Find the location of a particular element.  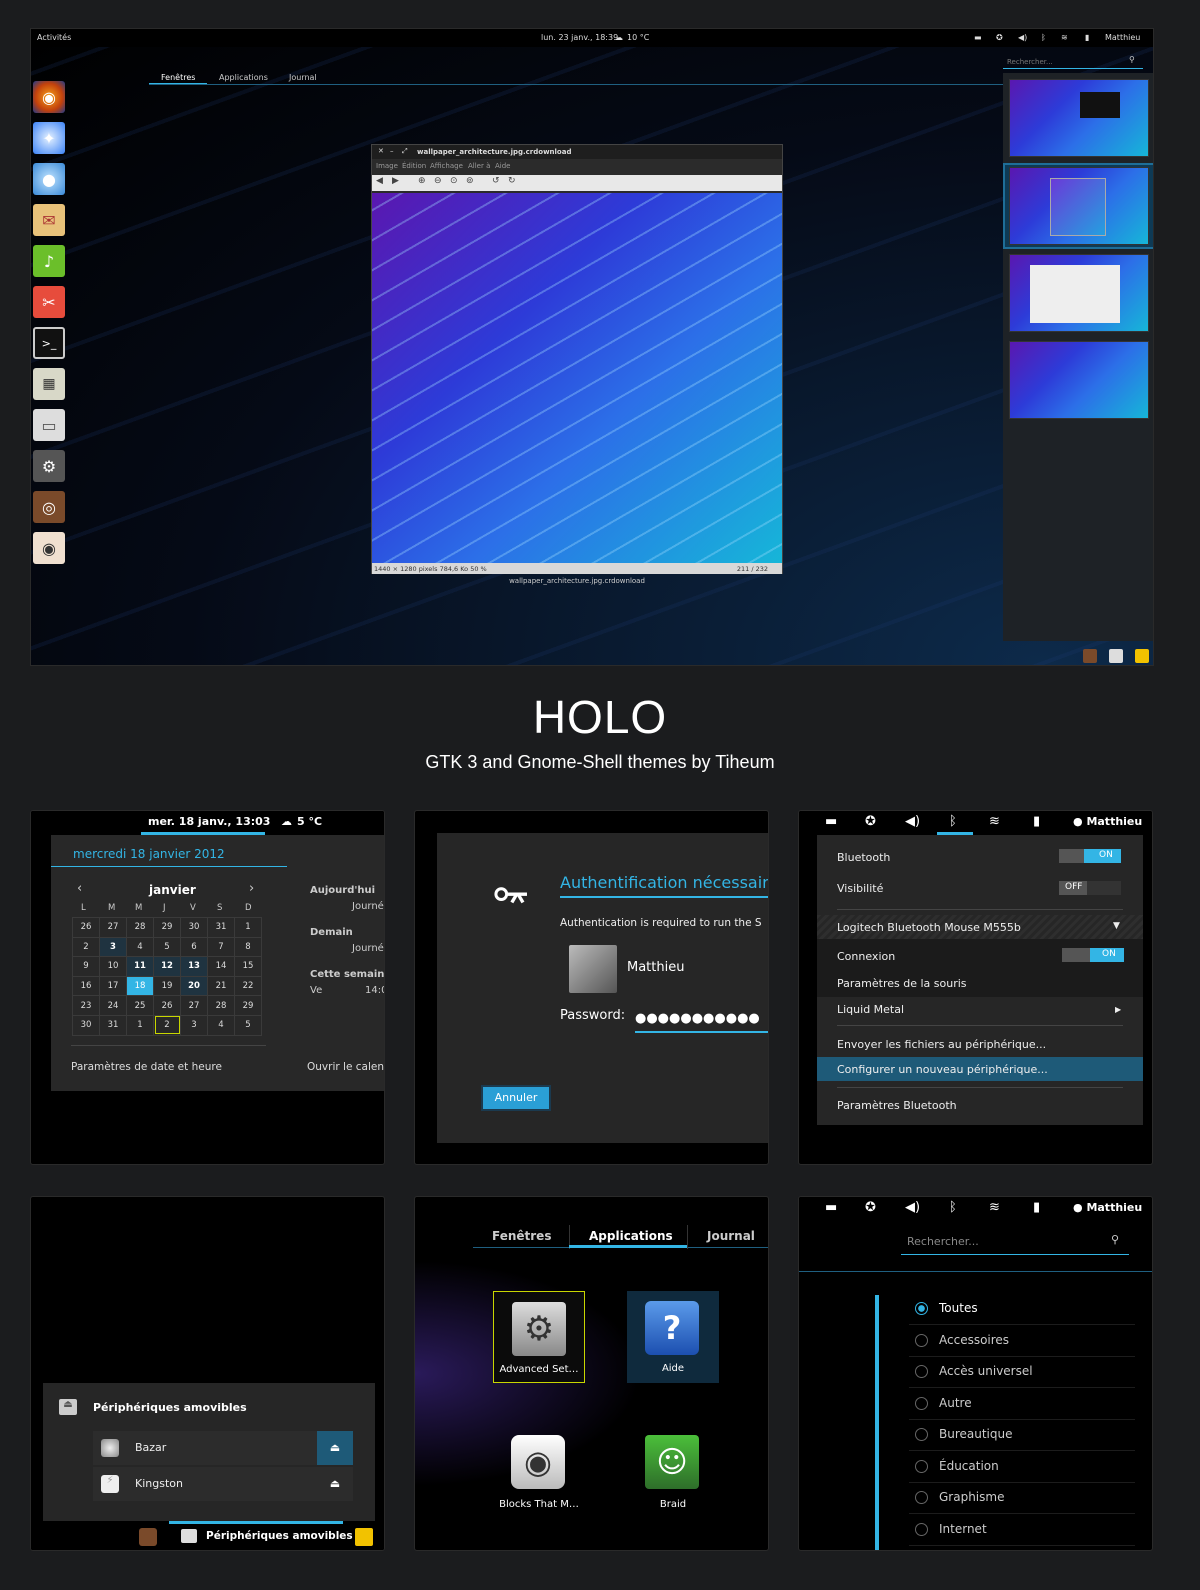

next-month-icon: › is located at coordinates (251, 888).